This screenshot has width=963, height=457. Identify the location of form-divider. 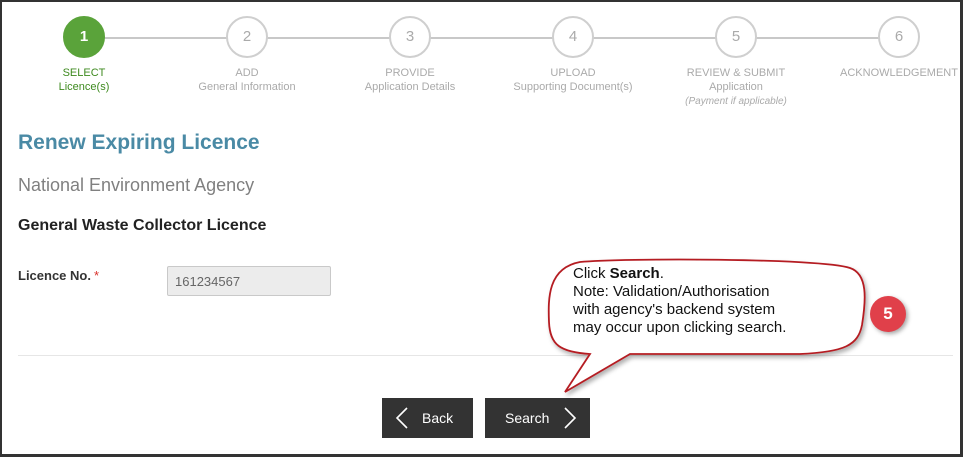
(485, 355).